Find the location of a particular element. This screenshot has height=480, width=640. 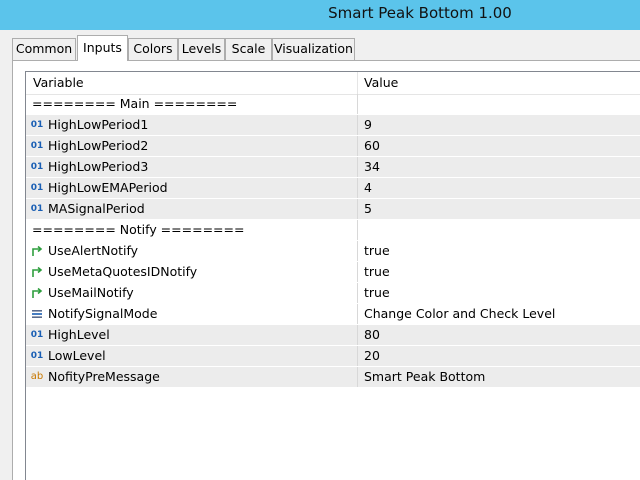

variable-name: LowLevel is located at coordinates (77, 355).